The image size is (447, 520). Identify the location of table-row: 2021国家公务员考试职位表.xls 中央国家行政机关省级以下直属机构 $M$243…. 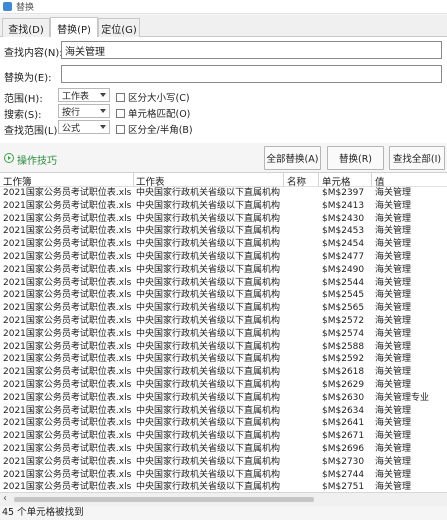
(223, 219).